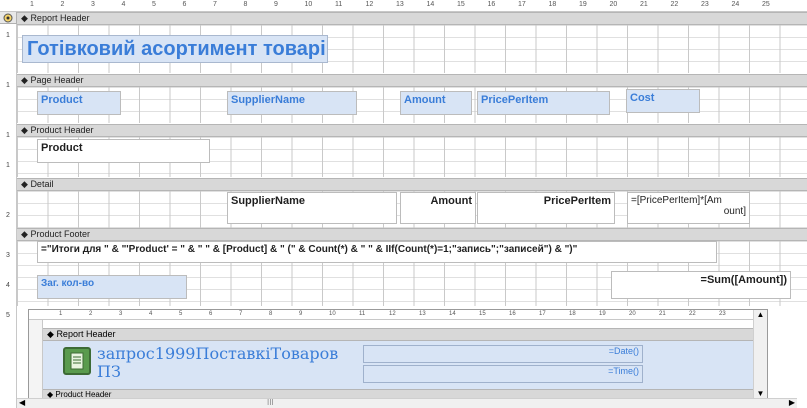 The image size is (807, 408). Describe the element at coordinates (271, 314) in the screenshot. I see `ruler-number: 8` at that location.